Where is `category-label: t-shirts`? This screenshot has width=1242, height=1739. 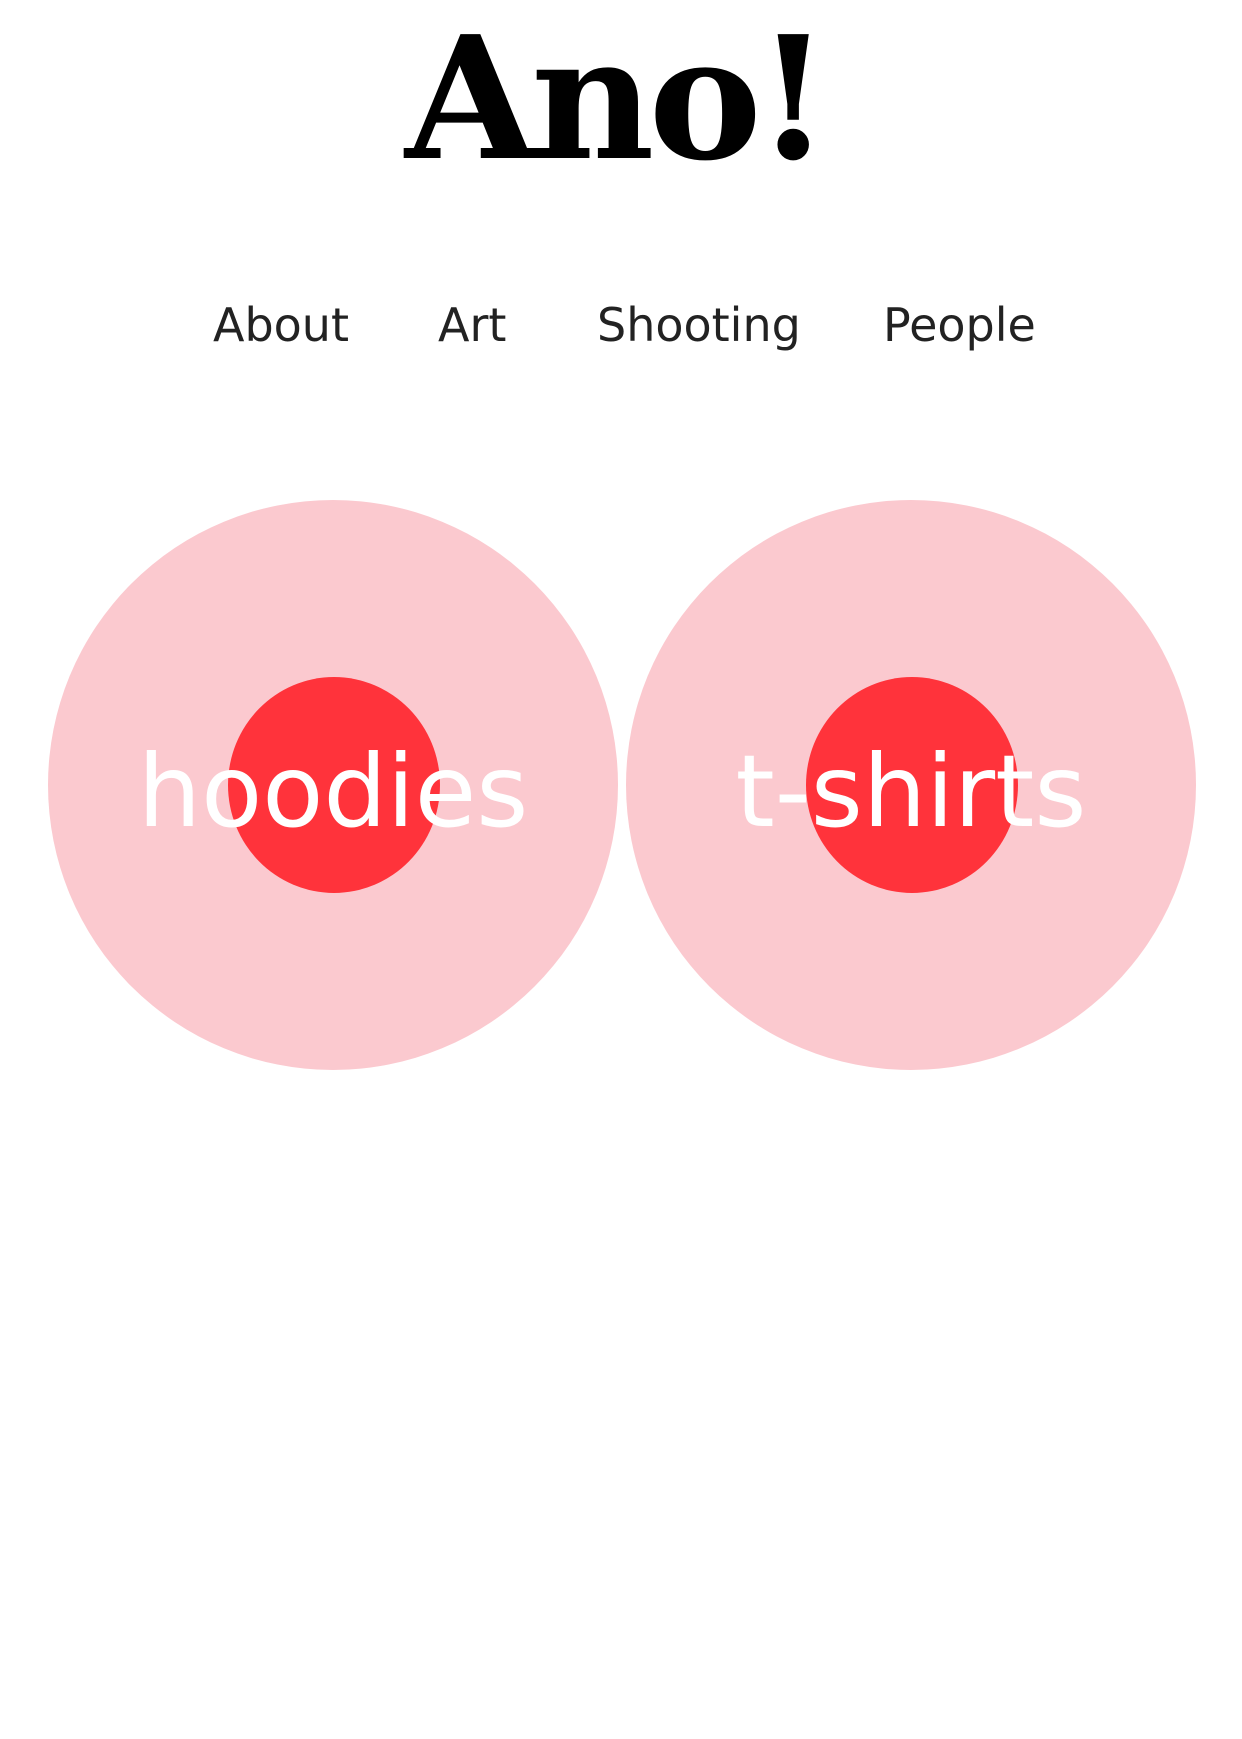 category-label: t-shirts is located at coordinates (911, 791).